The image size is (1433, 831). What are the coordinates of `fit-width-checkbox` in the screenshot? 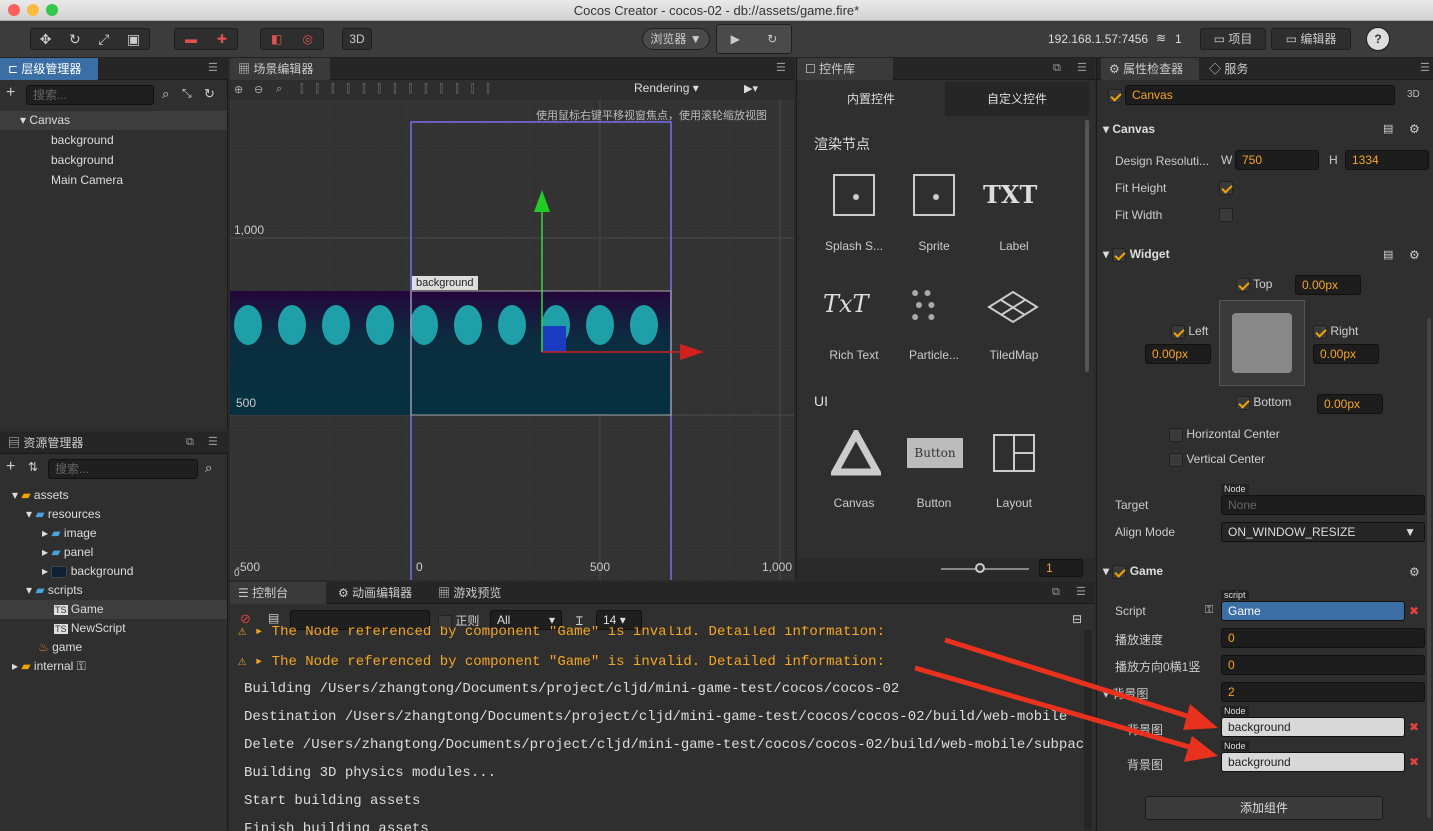 It's located at (1226, 214).